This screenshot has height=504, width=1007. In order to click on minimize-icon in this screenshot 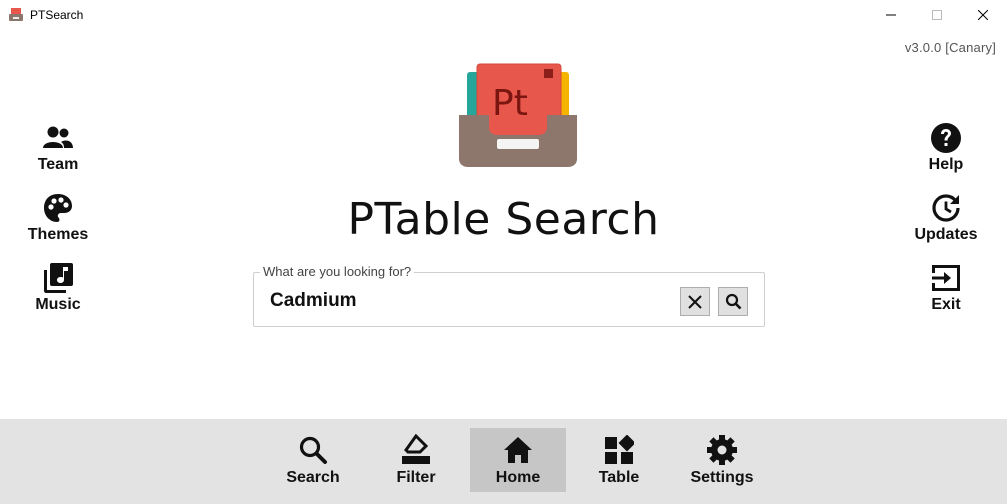, I will do `click(891, 15)`.